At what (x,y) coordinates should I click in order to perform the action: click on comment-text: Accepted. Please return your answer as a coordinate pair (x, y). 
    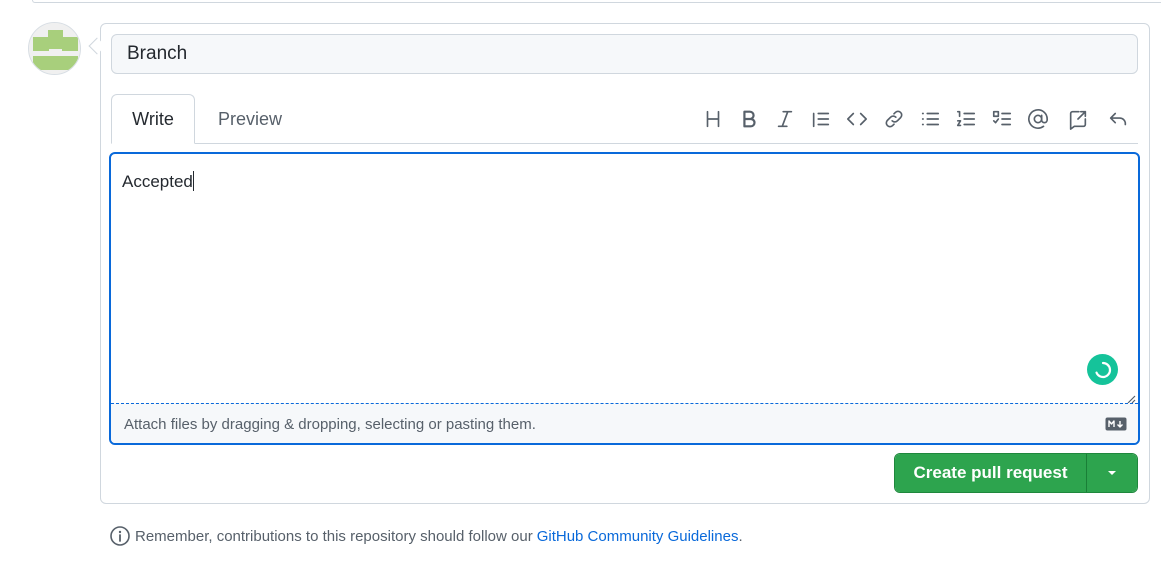
    Looking at the image, I should click on (157, 181).